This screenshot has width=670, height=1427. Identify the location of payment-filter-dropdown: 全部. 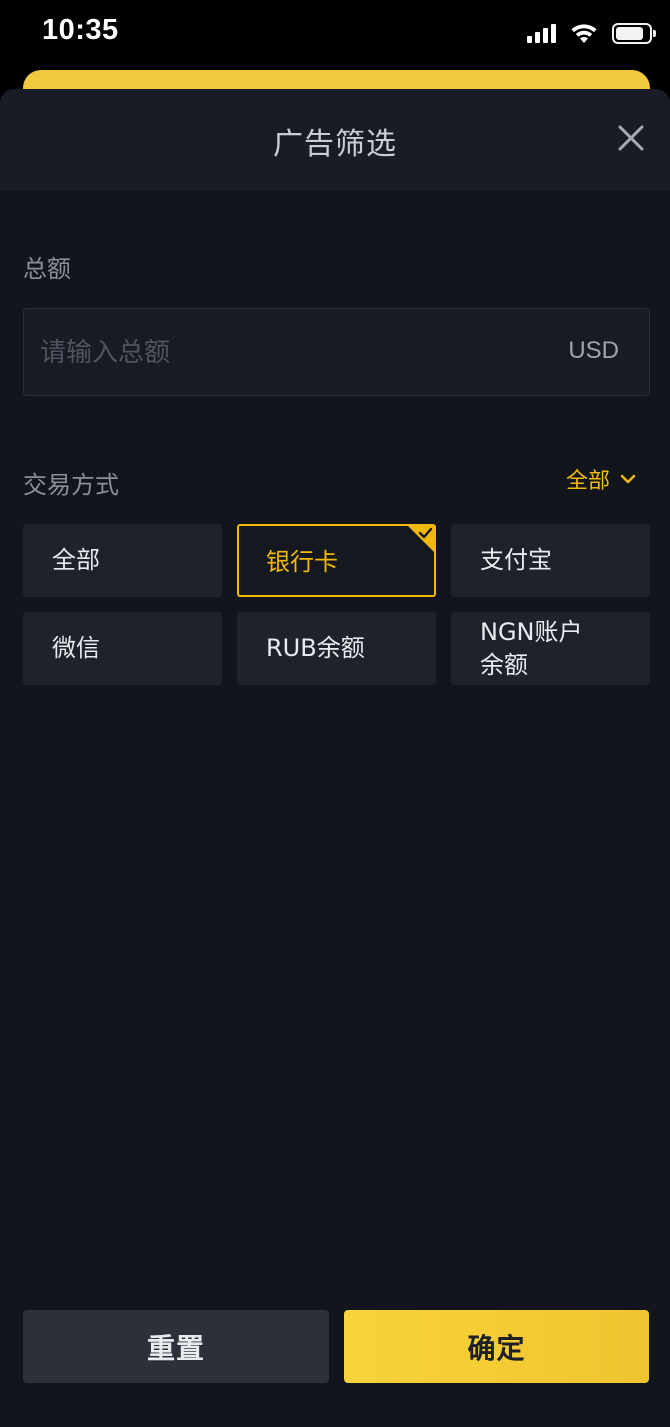
(601, 479).